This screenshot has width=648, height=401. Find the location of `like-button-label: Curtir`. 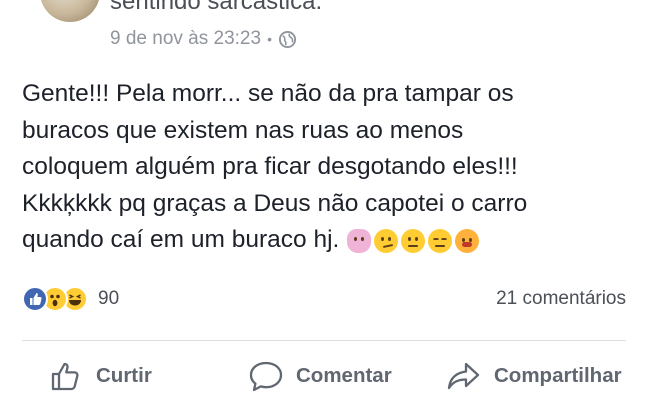

like-button-label: Curtir is located at coordinates (124, 375).